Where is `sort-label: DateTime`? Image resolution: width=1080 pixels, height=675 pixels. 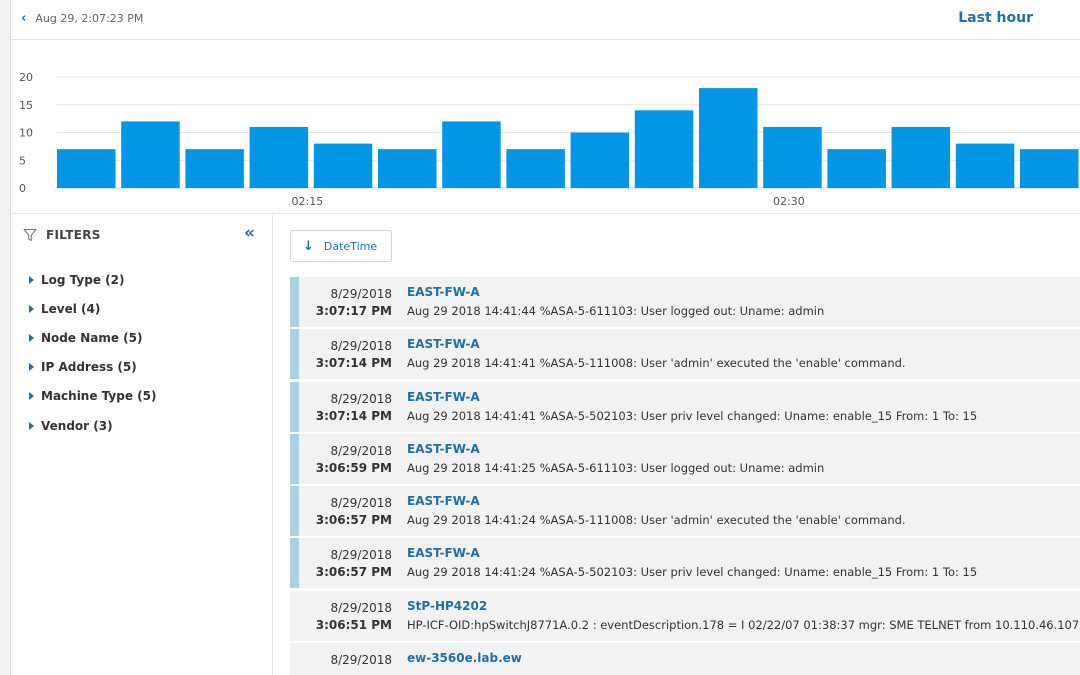 sort-label: DateTime is located at coordinates (350, 246).